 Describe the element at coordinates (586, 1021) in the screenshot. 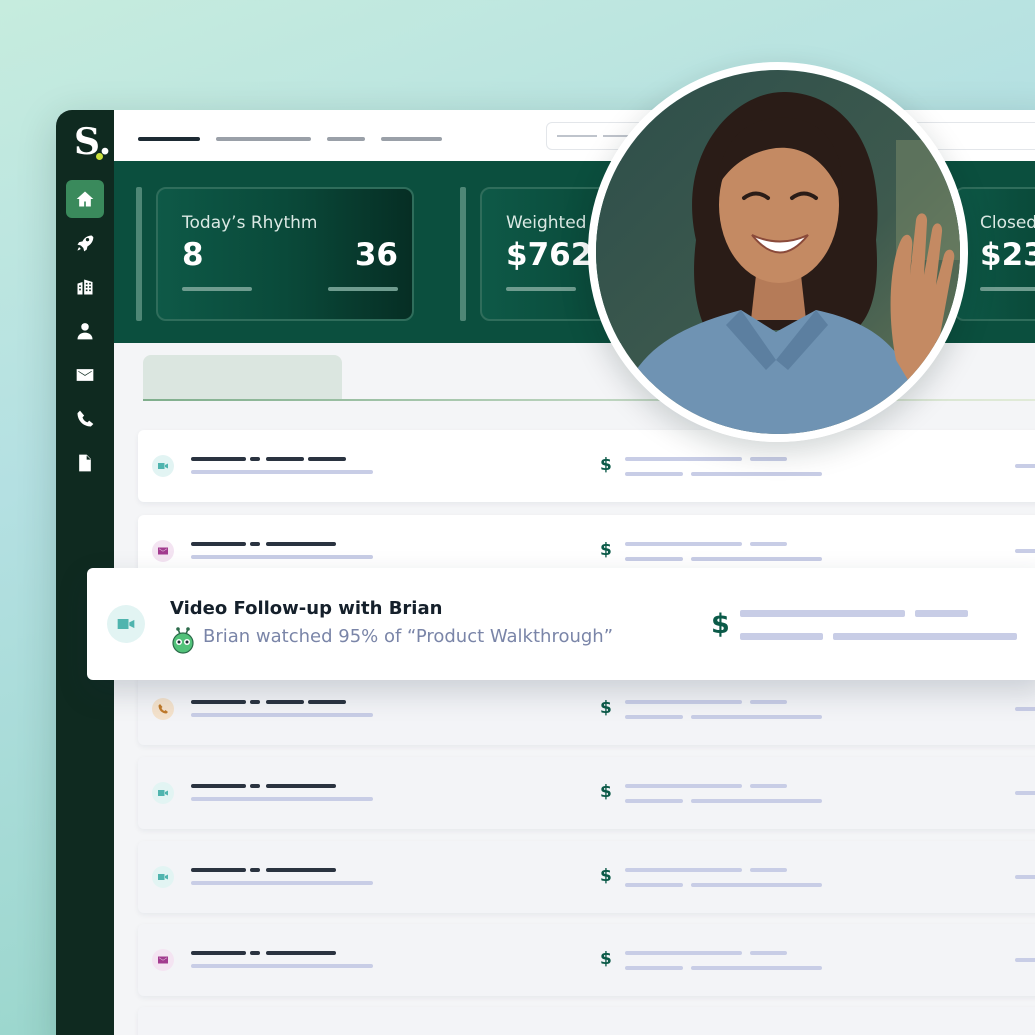

I see `table-row` at that location.